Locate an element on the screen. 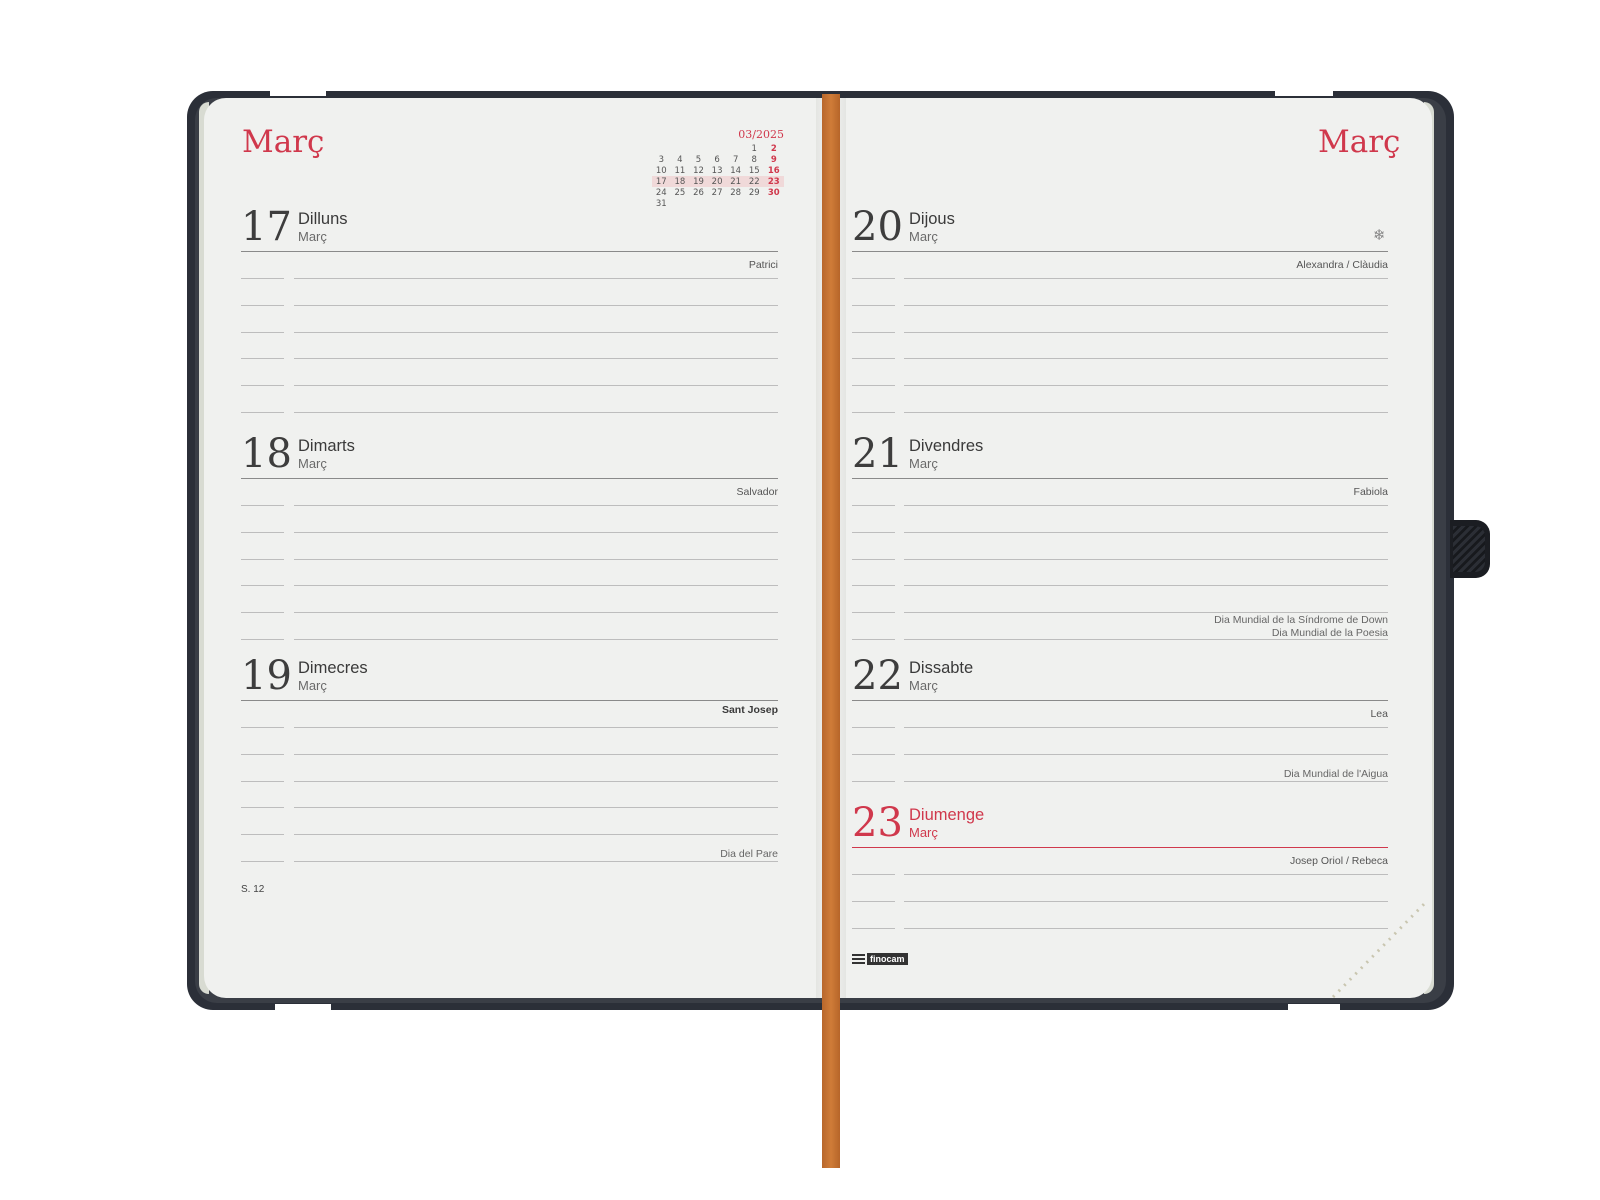  day-name: Dilluns is located at coordinates (323, 219).